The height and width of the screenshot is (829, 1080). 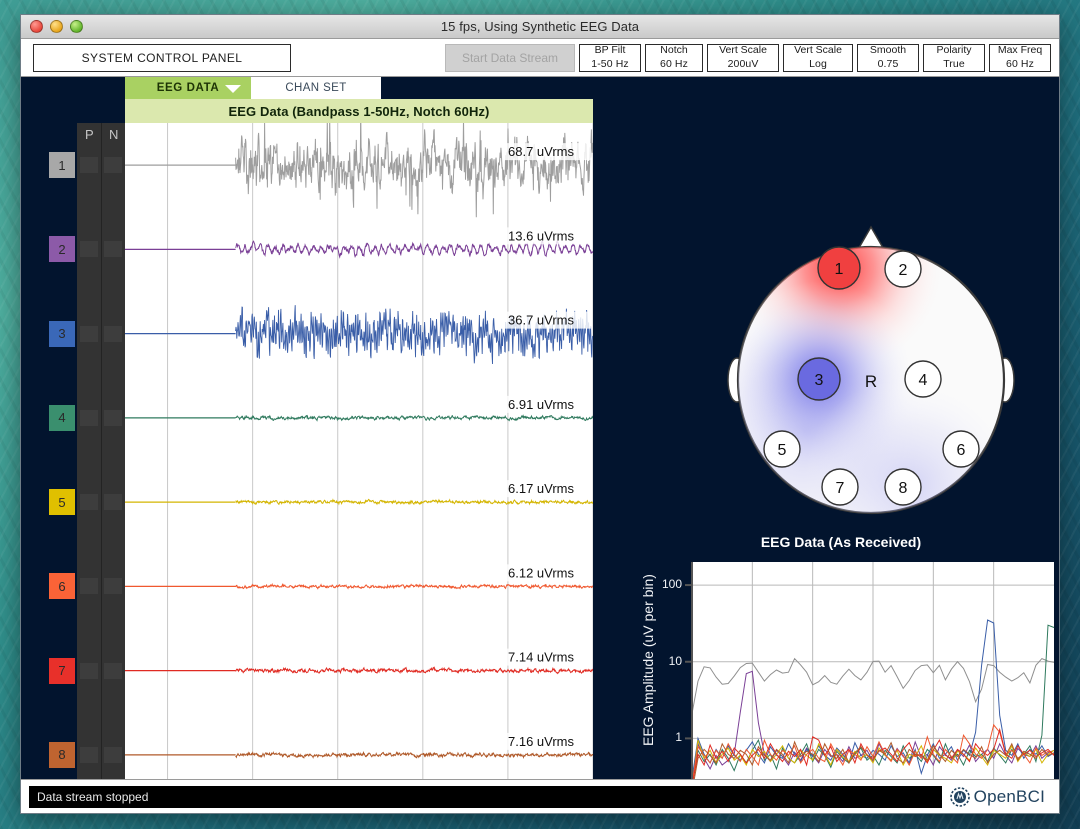 I want to click on toolbar-button-label: Max Freq, so click(x=1020, y=50).